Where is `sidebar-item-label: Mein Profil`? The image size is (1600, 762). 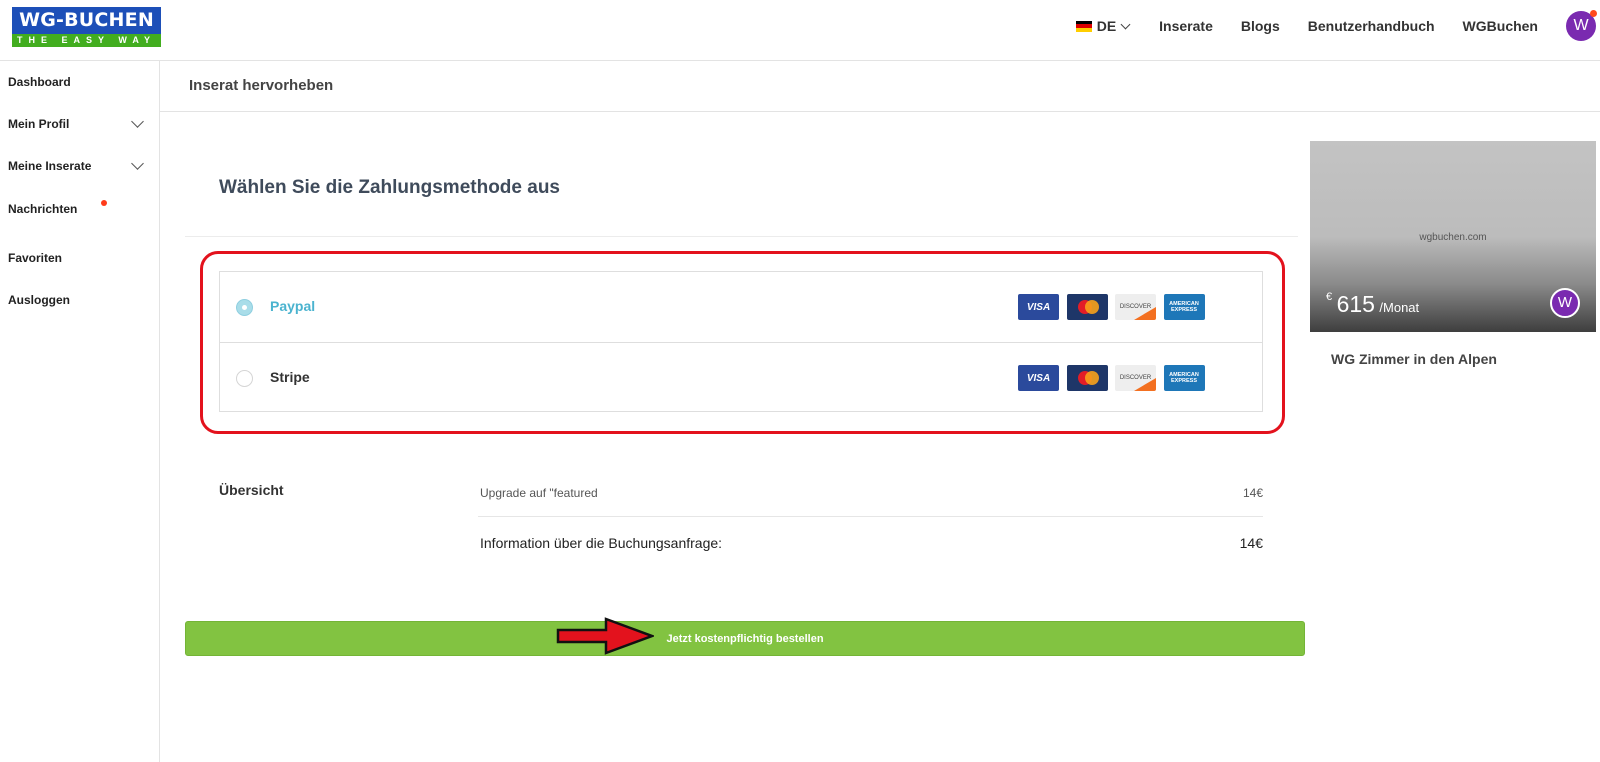
sidebar-item-label: Mein Profil is located at coordinates (39, 124).